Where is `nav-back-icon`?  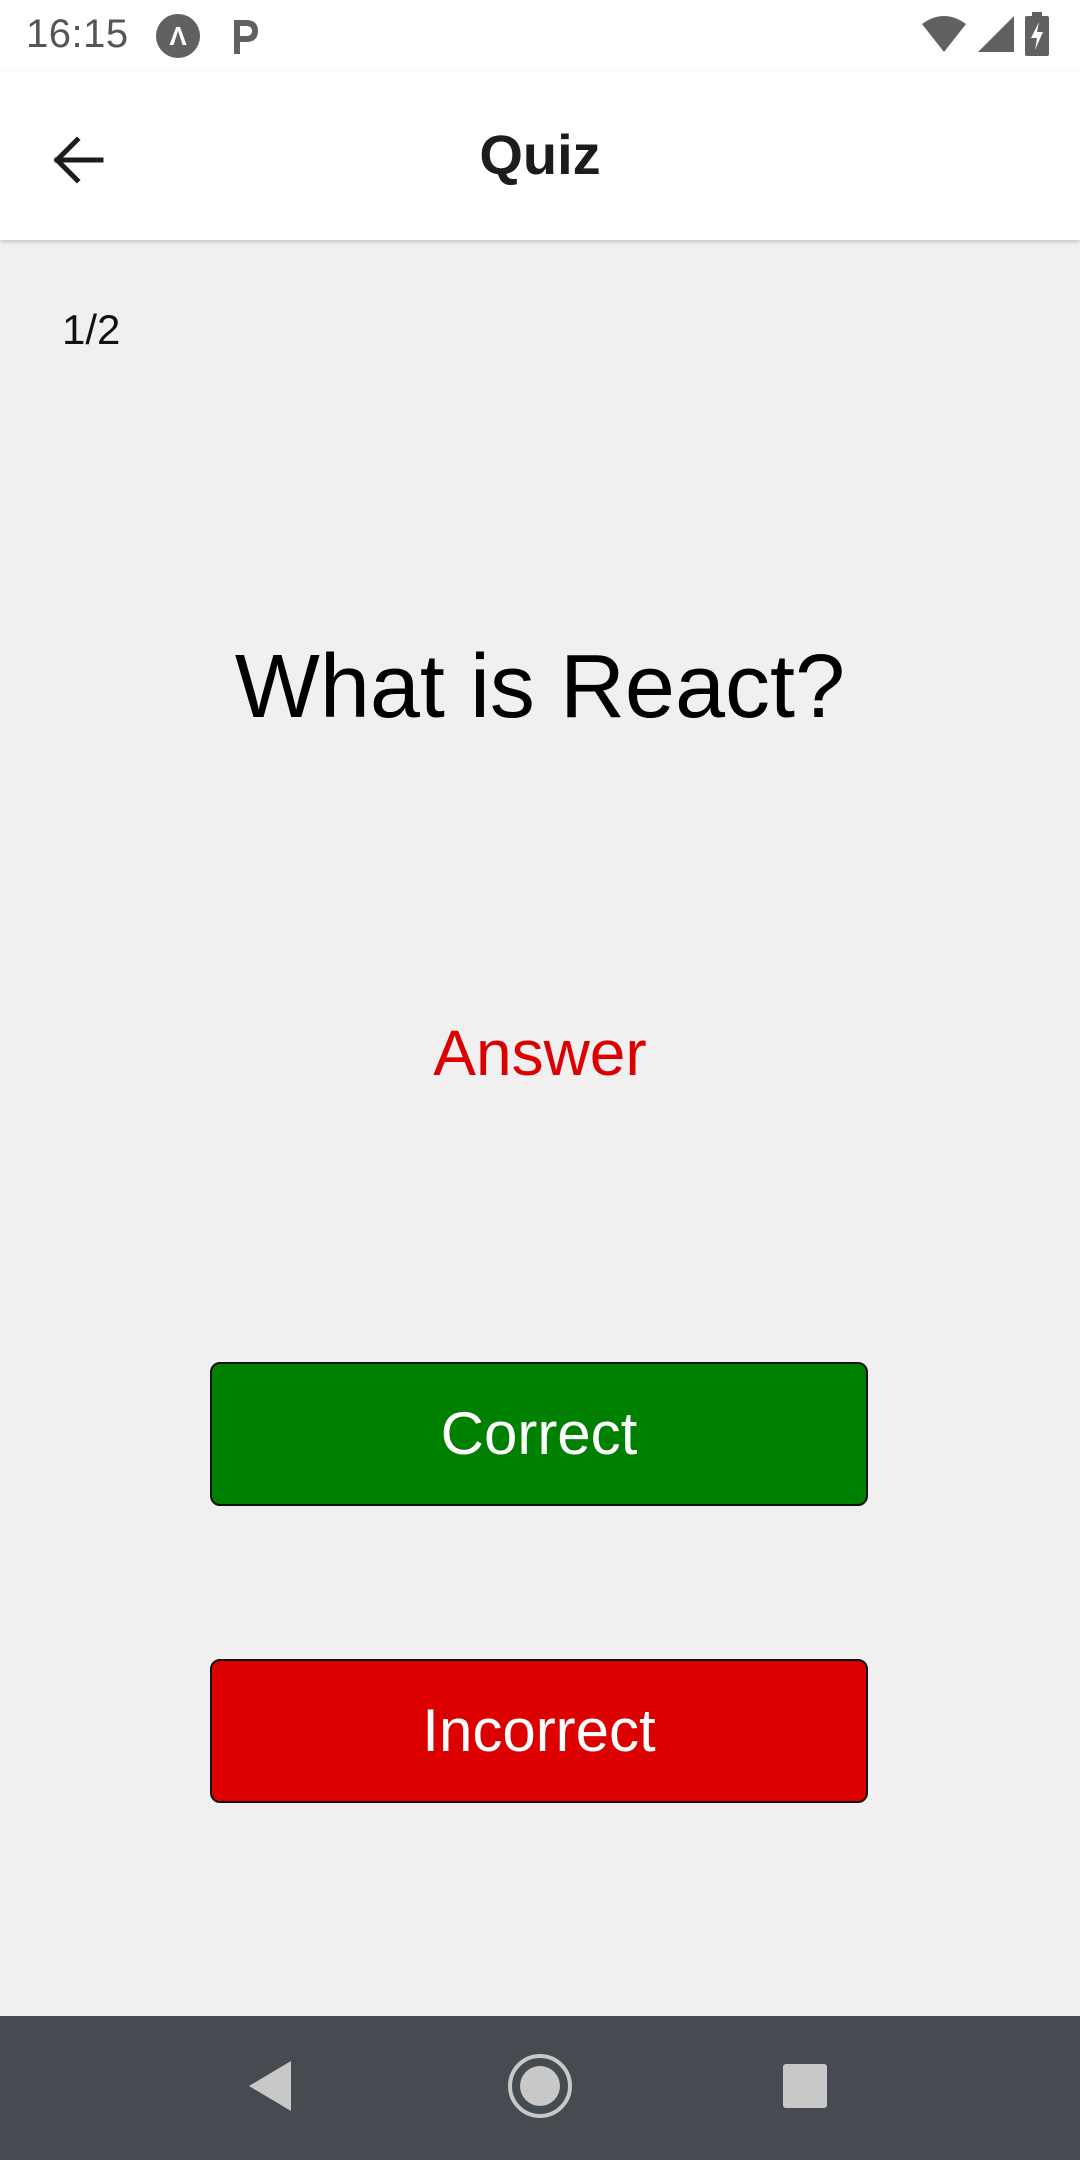 nav-back-icon is located at coordinates (270, 2088).